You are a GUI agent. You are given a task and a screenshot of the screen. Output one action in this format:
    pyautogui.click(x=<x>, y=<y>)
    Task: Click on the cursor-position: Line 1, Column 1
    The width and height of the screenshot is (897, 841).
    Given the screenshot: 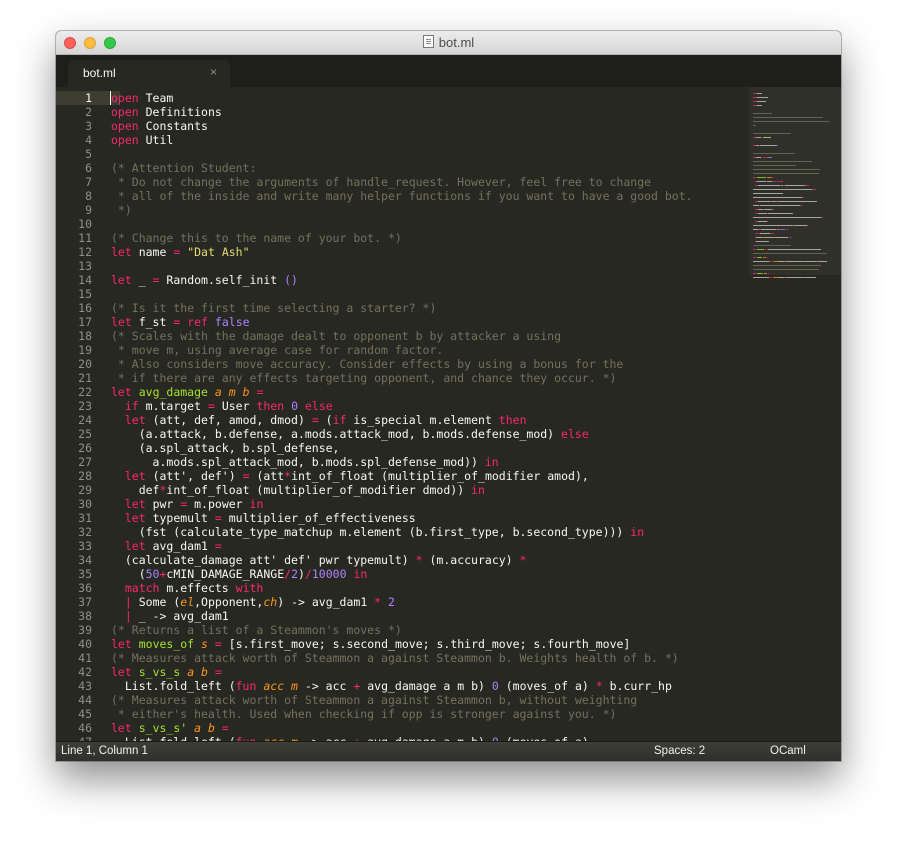 What is the action you would take?
    pyautogui.click(x=104, y=751)
    